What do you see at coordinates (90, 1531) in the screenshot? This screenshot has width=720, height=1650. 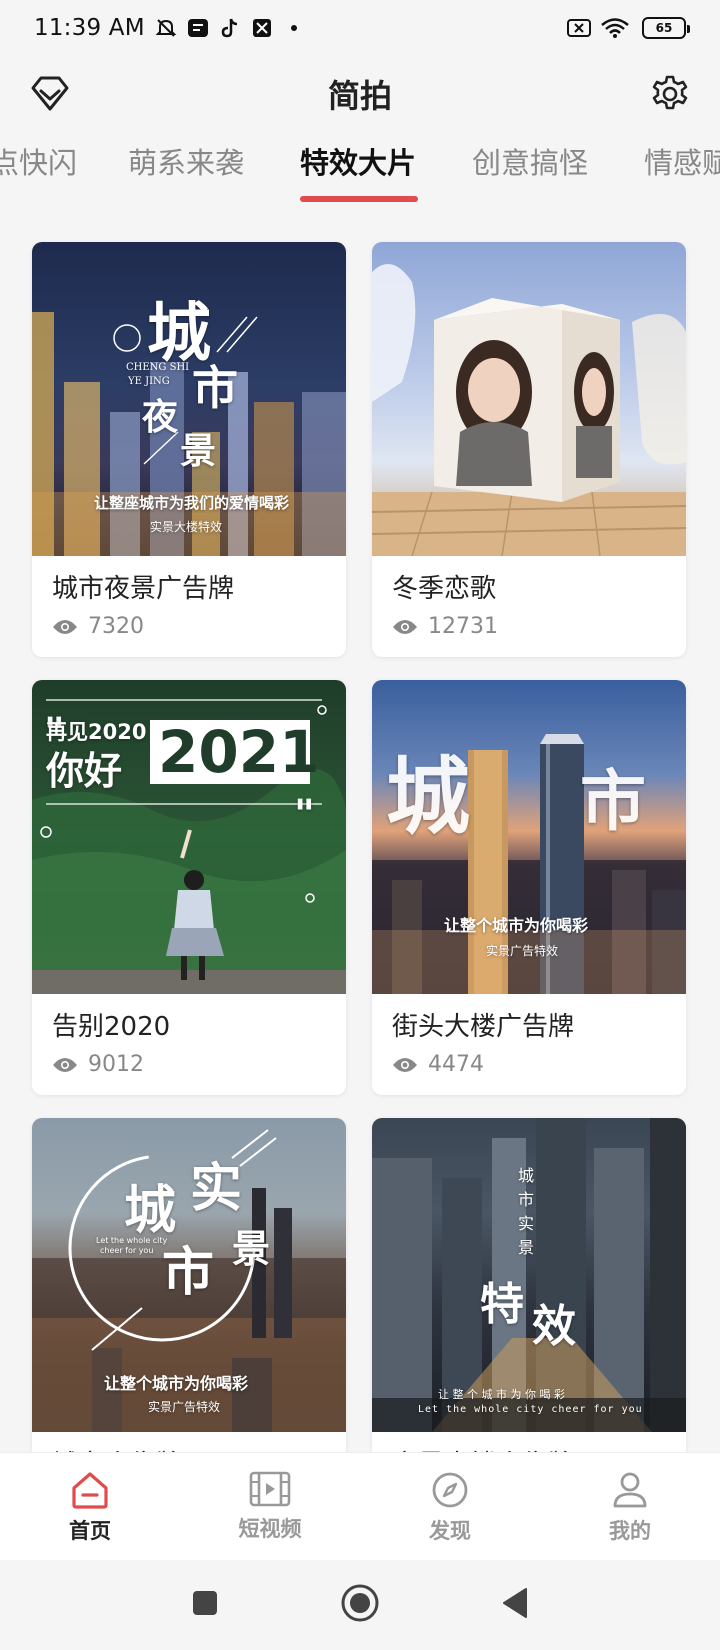 I see `nav-home-label: 首页` at bounding box center [90, 1531].